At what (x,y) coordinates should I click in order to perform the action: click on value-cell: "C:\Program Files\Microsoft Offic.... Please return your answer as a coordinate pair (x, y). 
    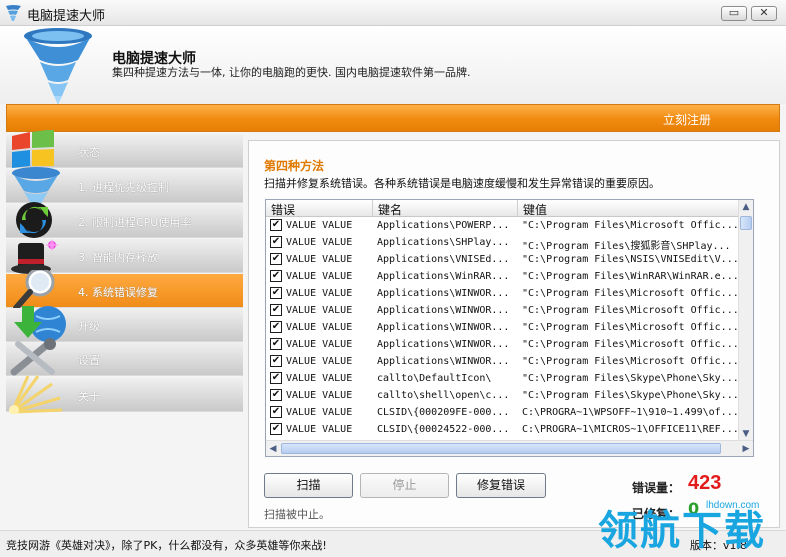
    Looking at the image, I should click on (629, 310).